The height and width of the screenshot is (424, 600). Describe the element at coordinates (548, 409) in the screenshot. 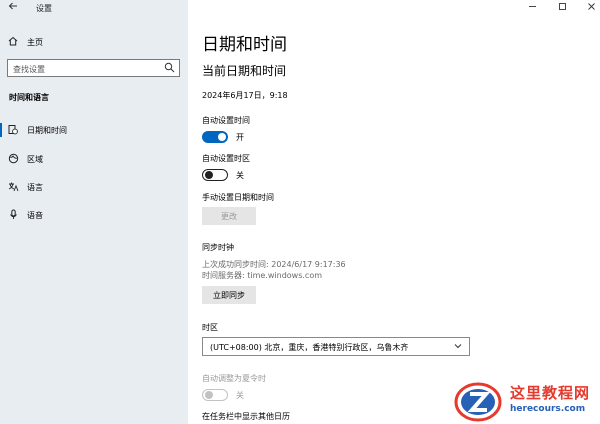

I see `watermark-url: herecours.com` at that location.